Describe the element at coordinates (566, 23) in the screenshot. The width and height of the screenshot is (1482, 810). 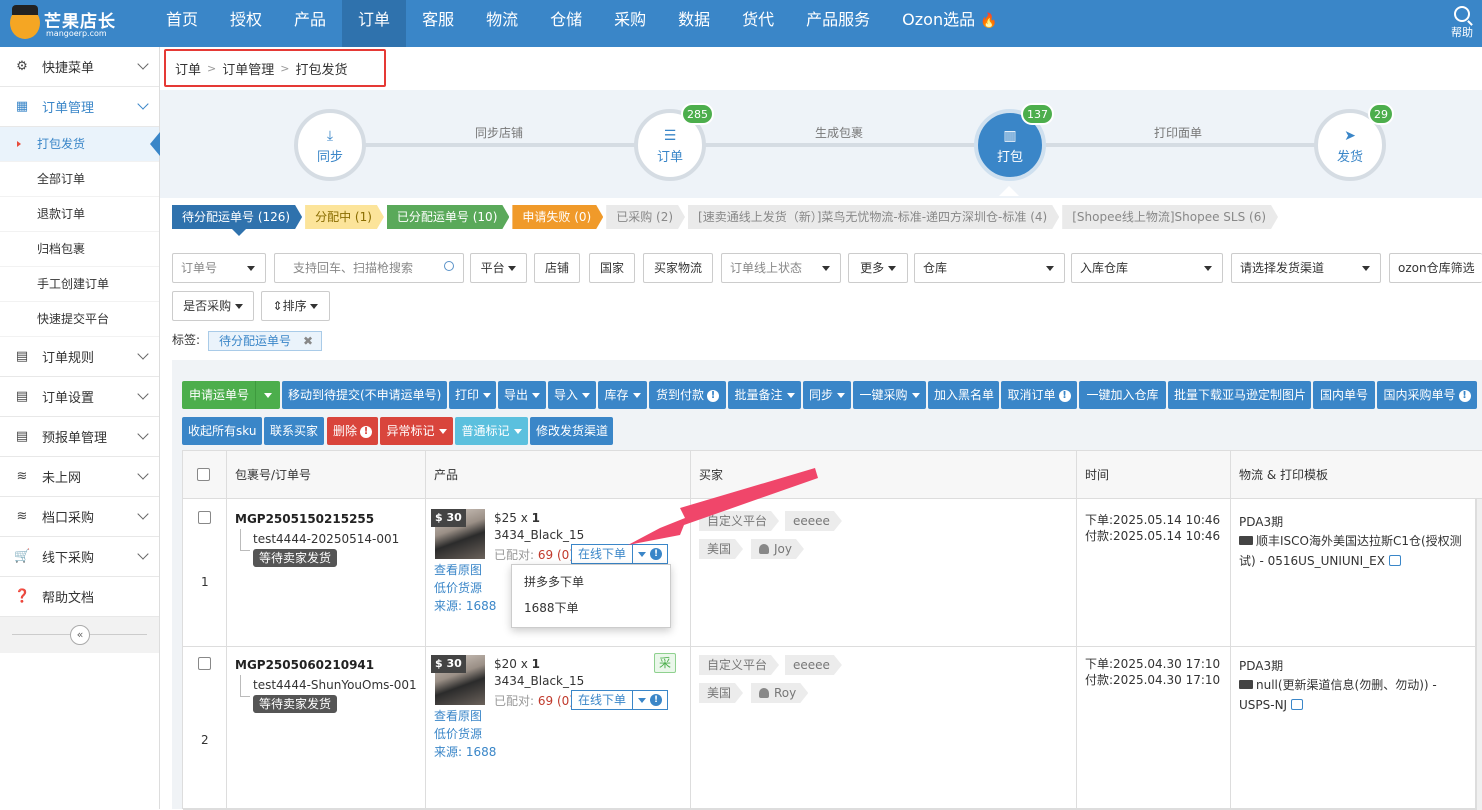
I see `nav-warehouse: 仓储` at that location.